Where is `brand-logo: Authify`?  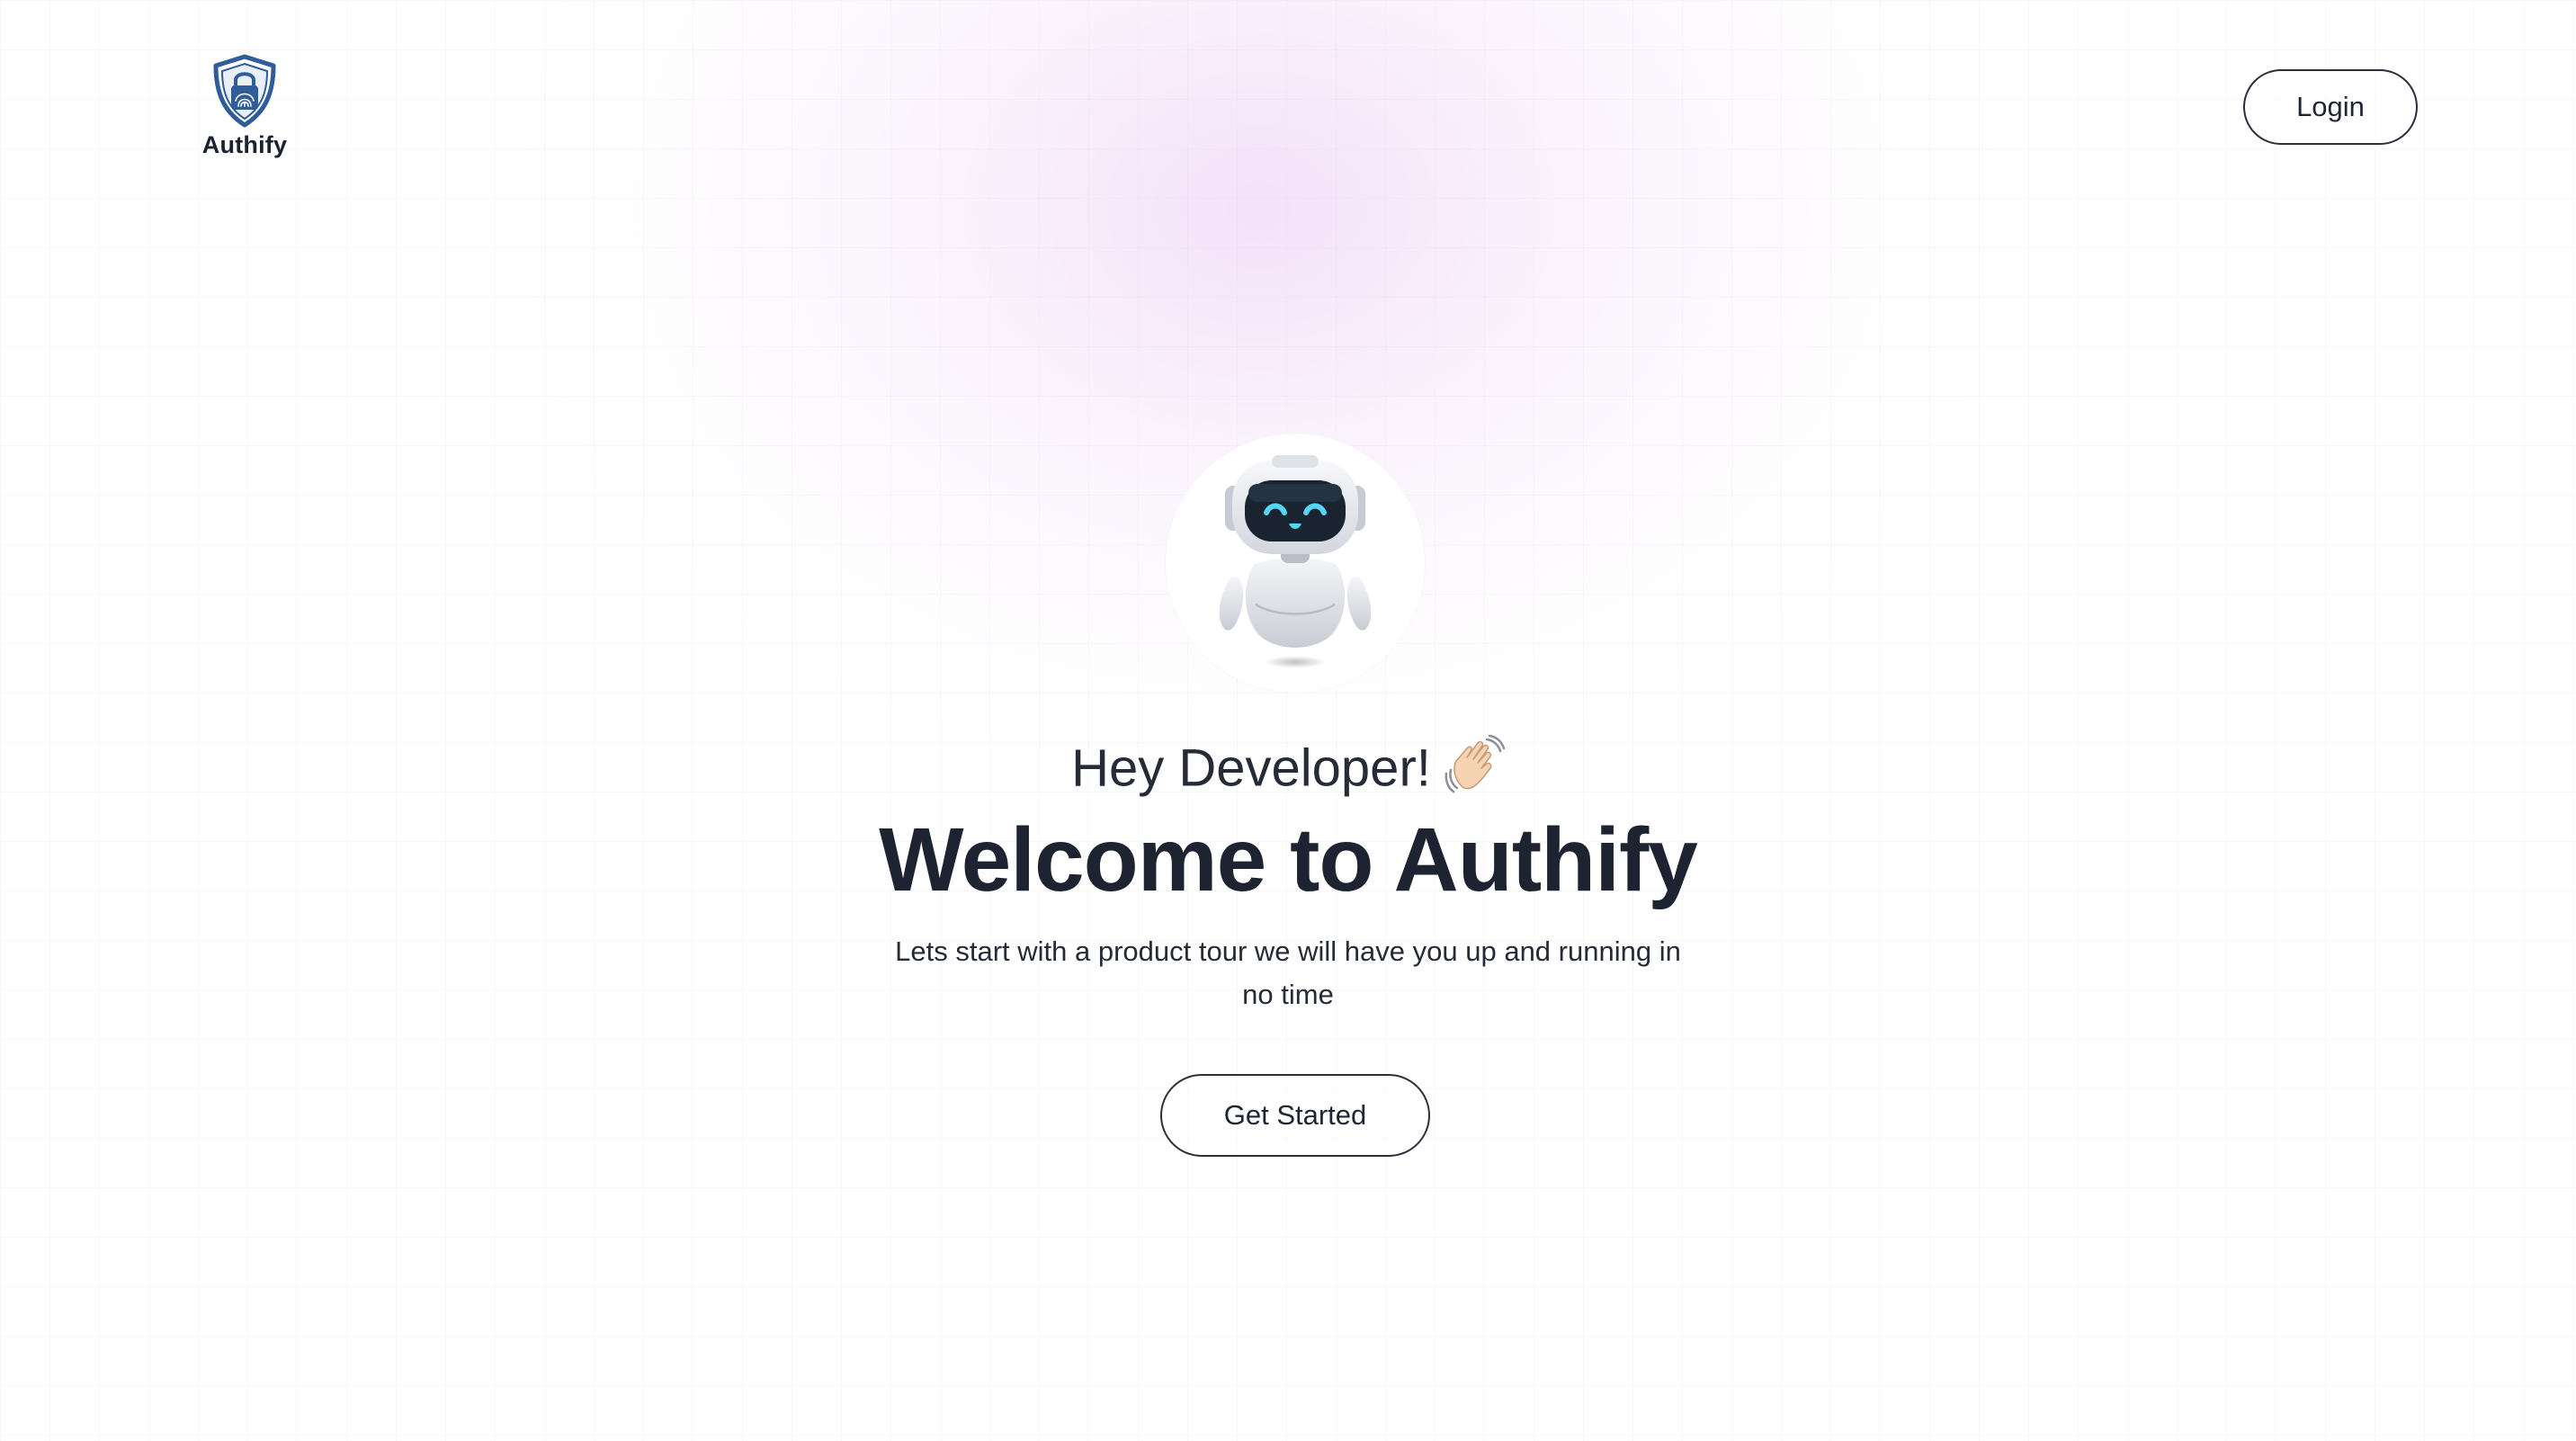
brand-logo: Authify is located at coordinates (244, 106).